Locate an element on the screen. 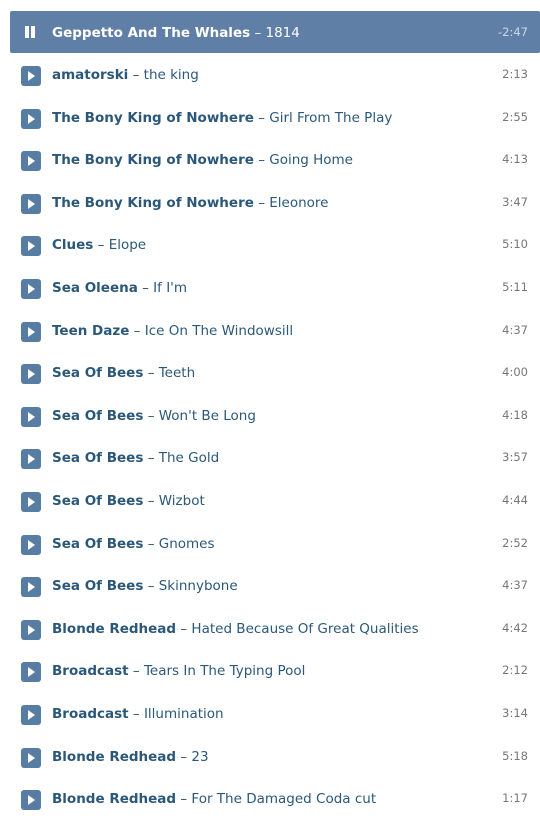  track-song: Ice On The Windowsill is located at coordinates (219, 331).